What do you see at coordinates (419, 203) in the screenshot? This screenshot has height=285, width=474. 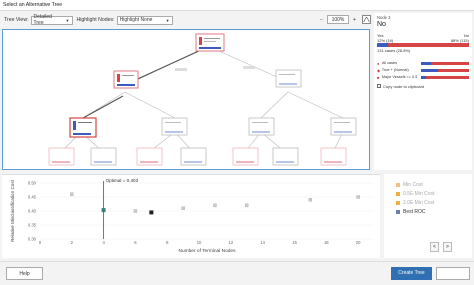 I see `chart-legend-label: 2.0E Min Cost` at bounding box center [419, 203].